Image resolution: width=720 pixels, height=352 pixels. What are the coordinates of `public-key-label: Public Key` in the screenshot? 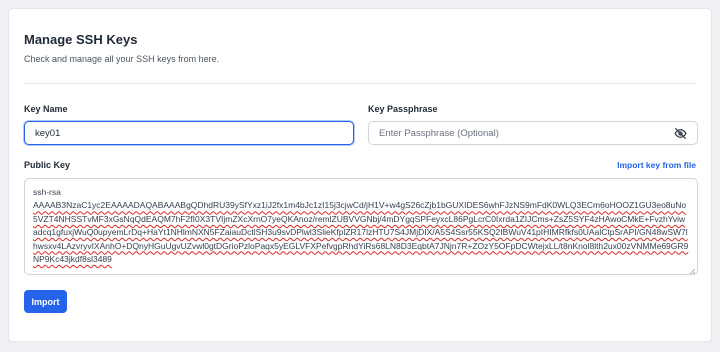 It's located at (47, 165).